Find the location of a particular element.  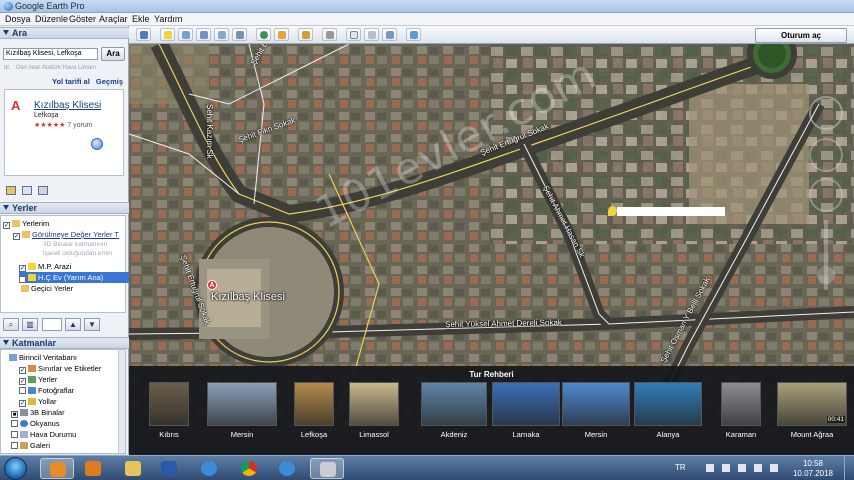

placemark-button is located at coordinates (167, 34).